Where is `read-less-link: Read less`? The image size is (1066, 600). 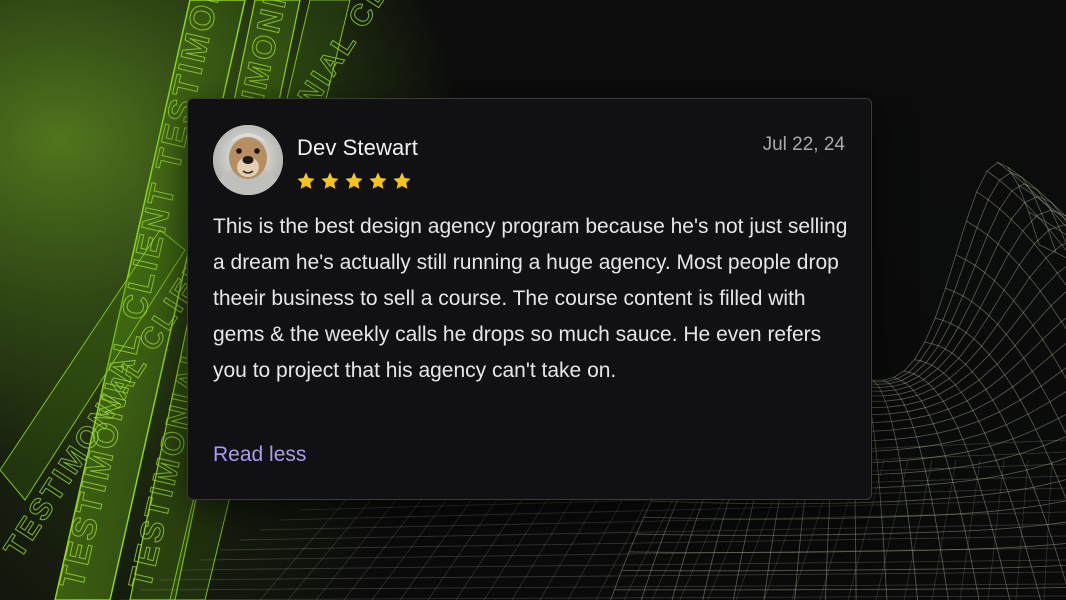
read-less-link: Read less is located at coordinates (259, 455).